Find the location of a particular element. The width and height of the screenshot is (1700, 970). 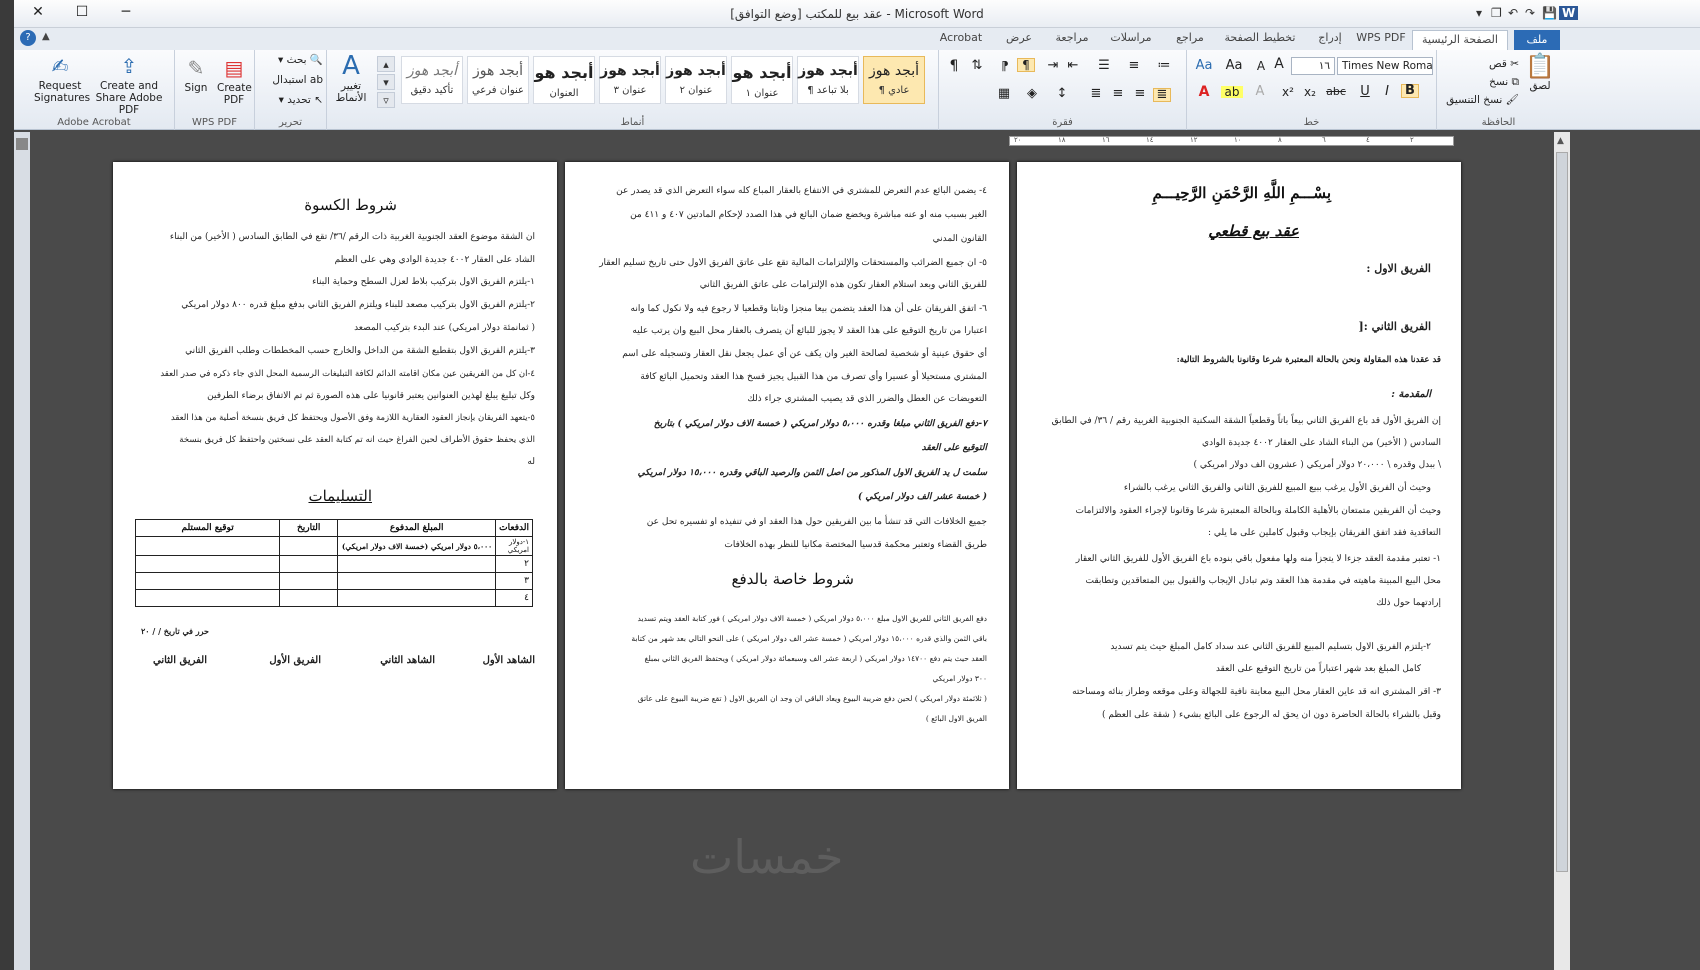

table-header: المبلغ المدفوع is located at coordinates (417, 528).